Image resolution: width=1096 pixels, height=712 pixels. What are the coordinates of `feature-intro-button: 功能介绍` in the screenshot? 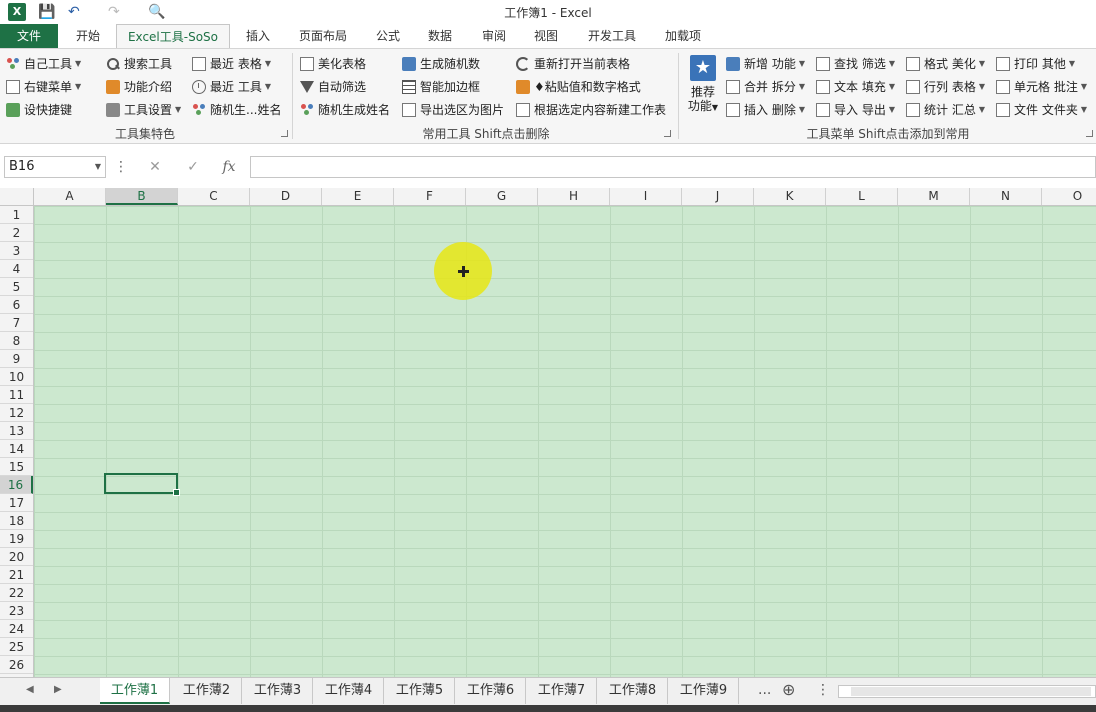 It's located at (139, 87).